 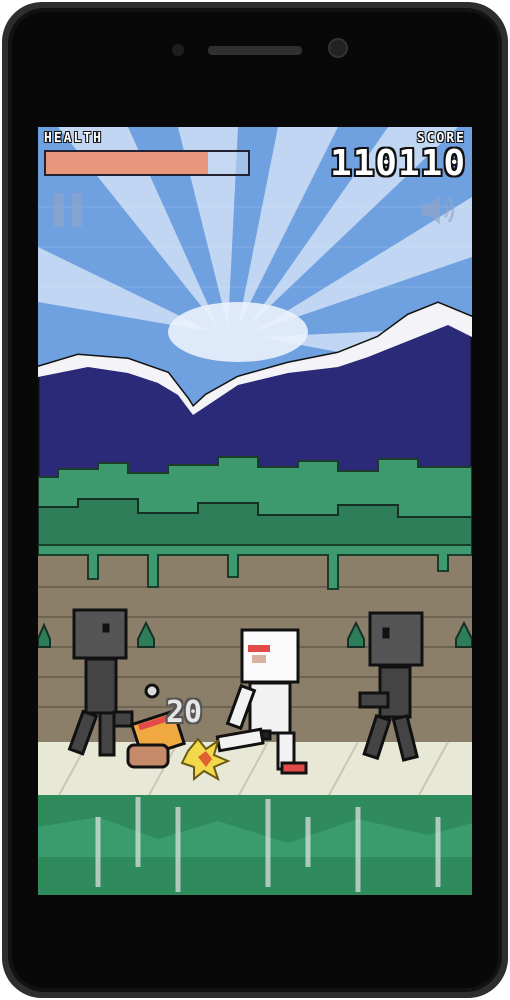 What do you see at coordinates (184, 712) in the screenshot?
I see `combo-points-text: 20` at bounding box center [184, 712].